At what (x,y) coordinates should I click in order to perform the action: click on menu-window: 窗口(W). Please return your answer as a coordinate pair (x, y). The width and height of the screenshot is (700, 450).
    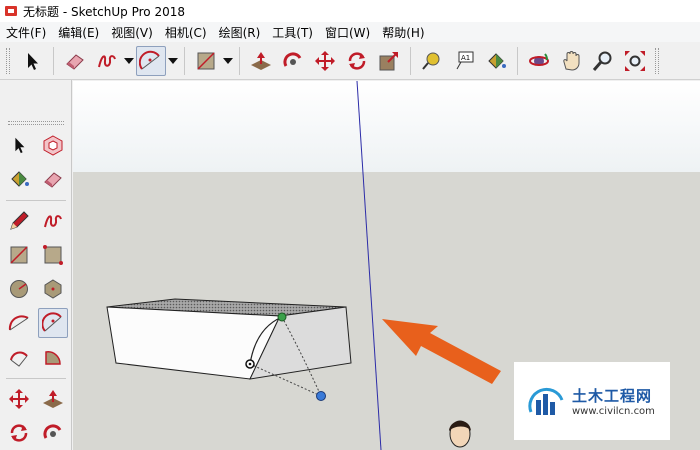
    Looking at the image, I should click on (347, 32).